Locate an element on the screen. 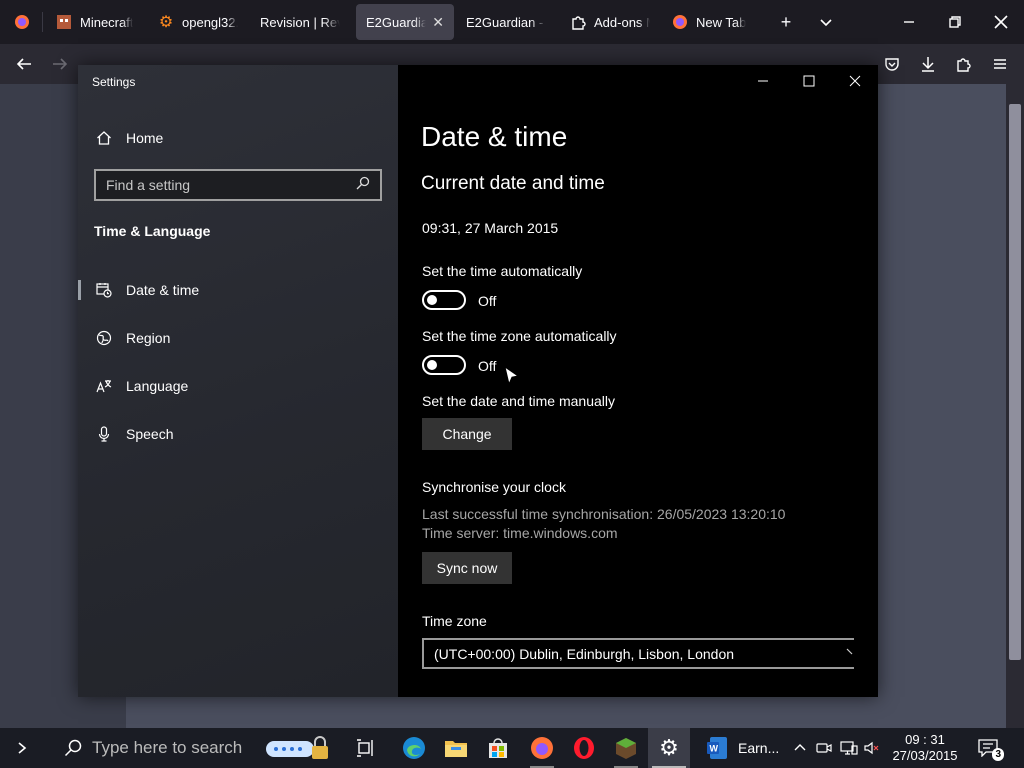 This screenshot has width=1024, height=768. maximize-settings-button is located at coordinates (809, 81).